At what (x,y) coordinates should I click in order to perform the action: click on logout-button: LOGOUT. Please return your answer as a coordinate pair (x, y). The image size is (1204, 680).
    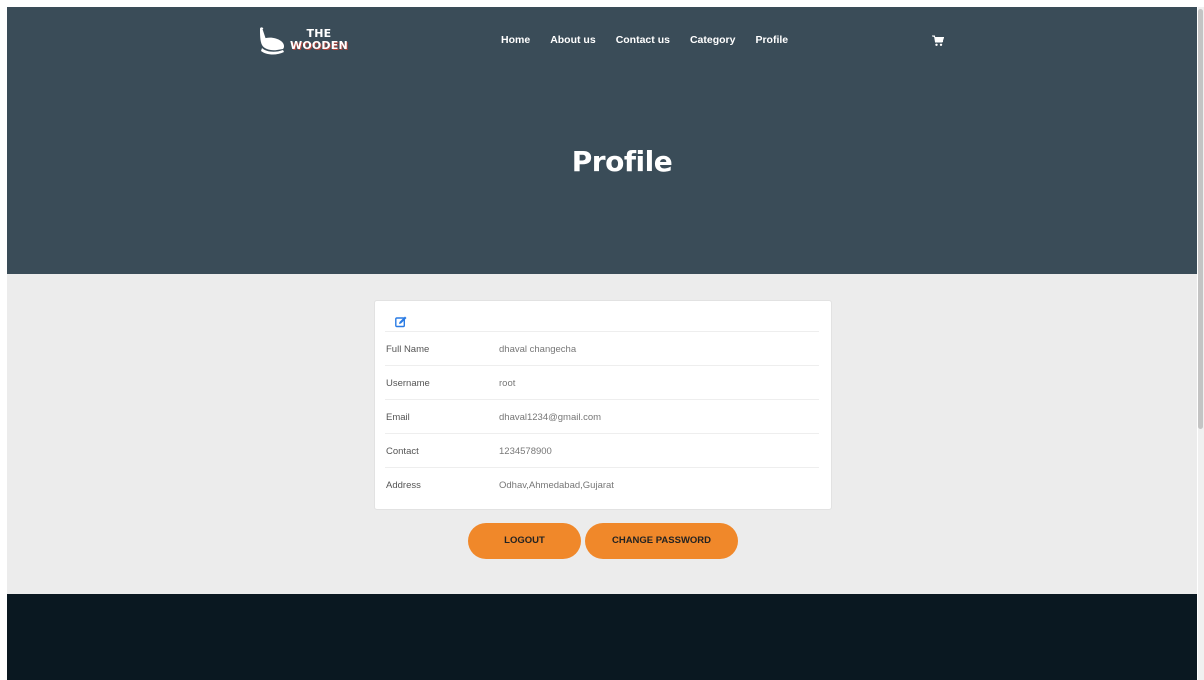
    Looking at the image, I should click on (524, 541).